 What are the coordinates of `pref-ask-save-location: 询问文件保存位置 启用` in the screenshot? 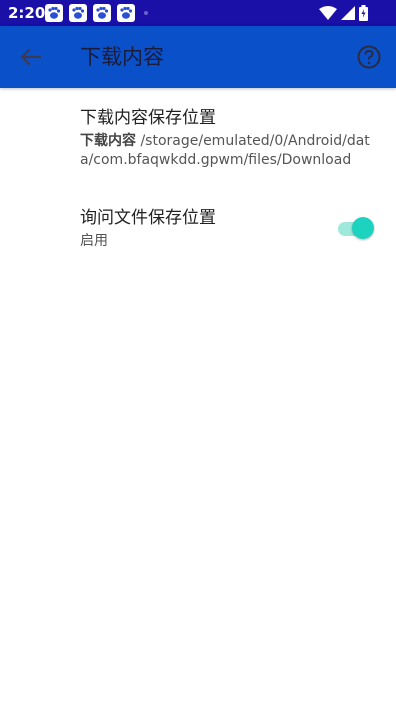 It's located at (230, 228).